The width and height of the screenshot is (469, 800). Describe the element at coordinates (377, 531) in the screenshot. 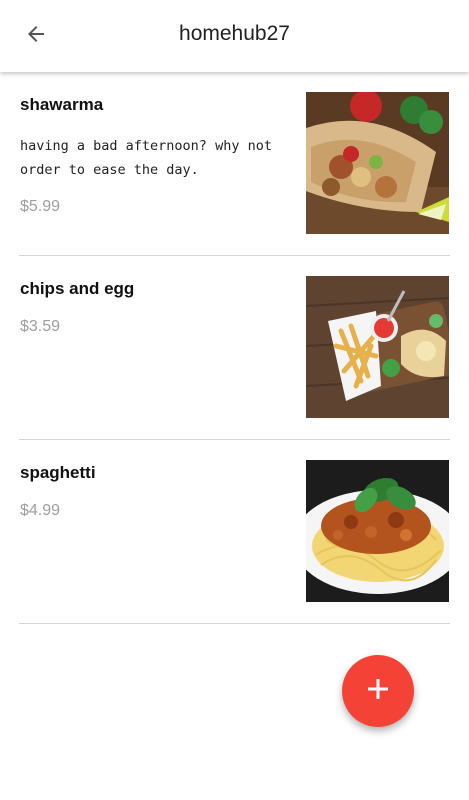

I see `spaghetti-photo` at that location.